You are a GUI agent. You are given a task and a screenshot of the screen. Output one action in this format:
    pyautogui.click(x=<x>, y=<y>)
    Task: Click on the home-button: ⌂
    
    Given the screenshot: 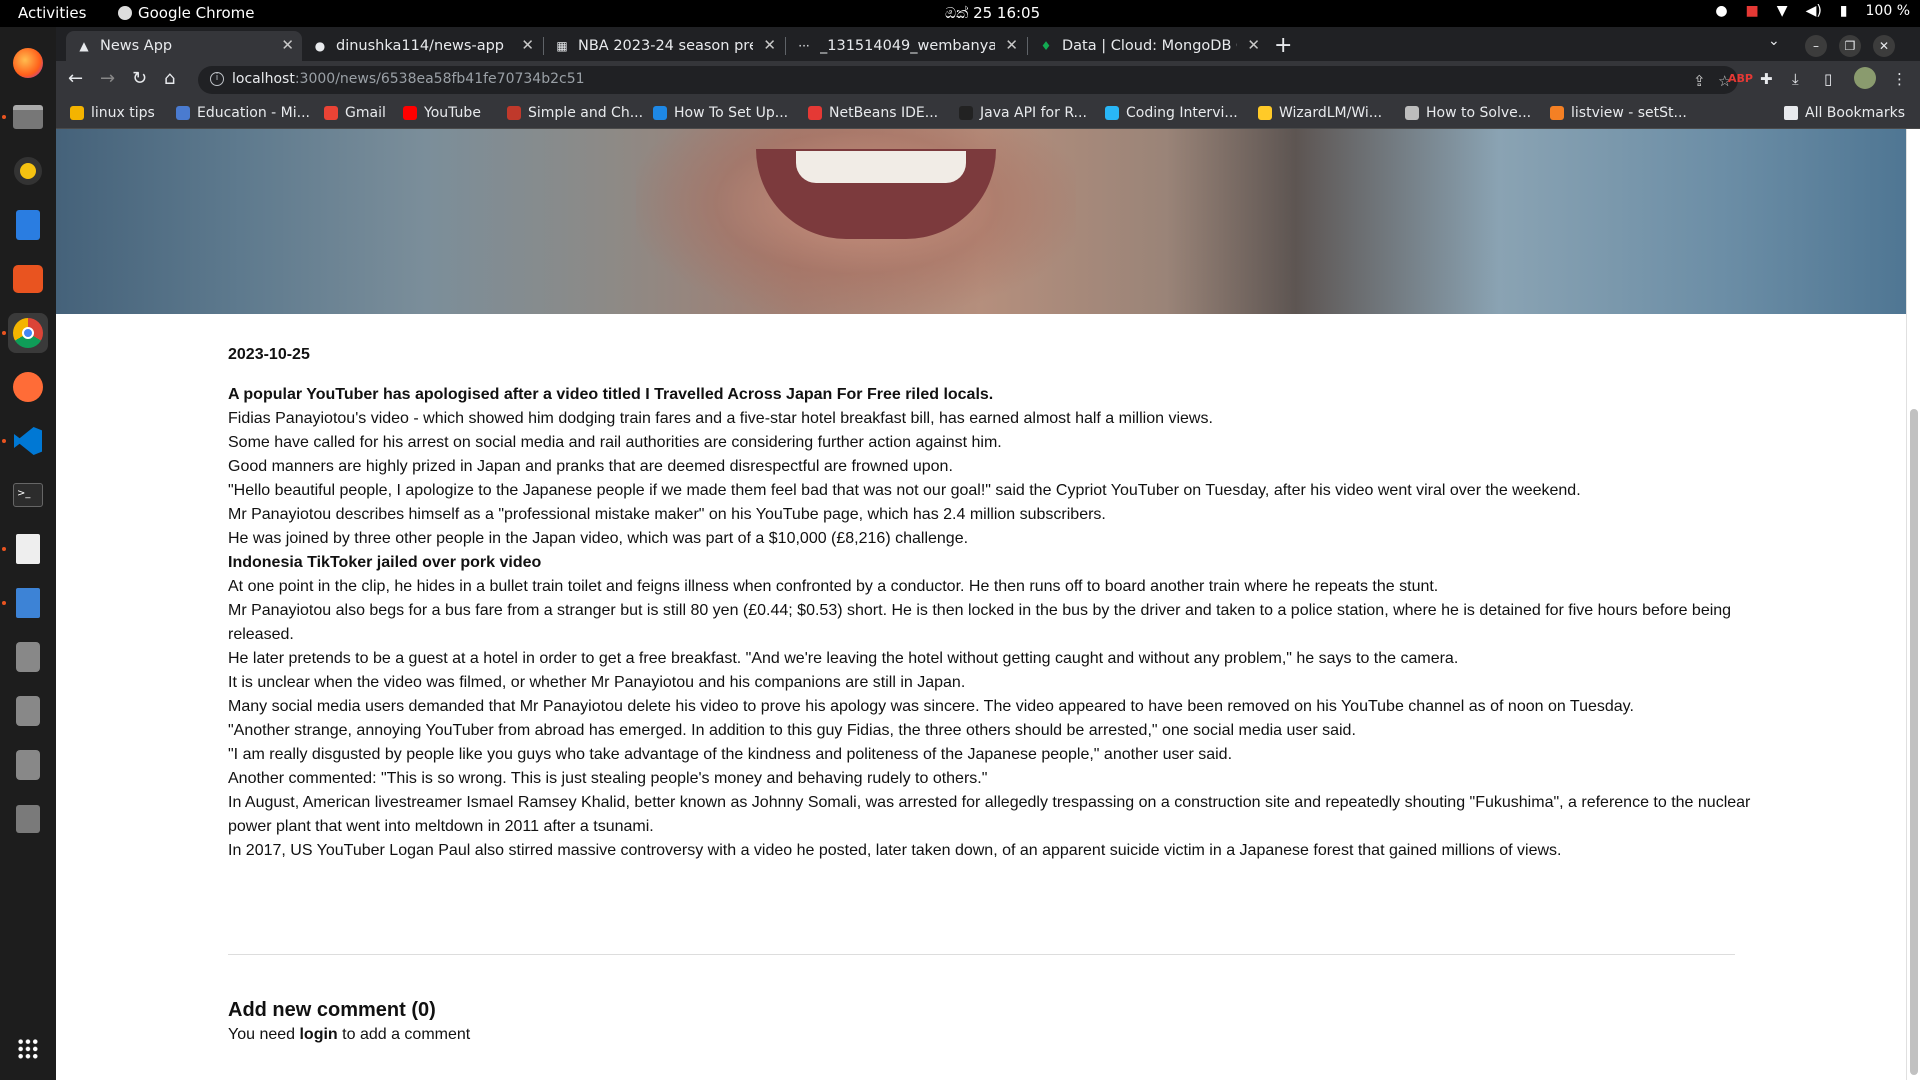 What is the action you would take?
    pyautogui.click(x=169, y=78)
    